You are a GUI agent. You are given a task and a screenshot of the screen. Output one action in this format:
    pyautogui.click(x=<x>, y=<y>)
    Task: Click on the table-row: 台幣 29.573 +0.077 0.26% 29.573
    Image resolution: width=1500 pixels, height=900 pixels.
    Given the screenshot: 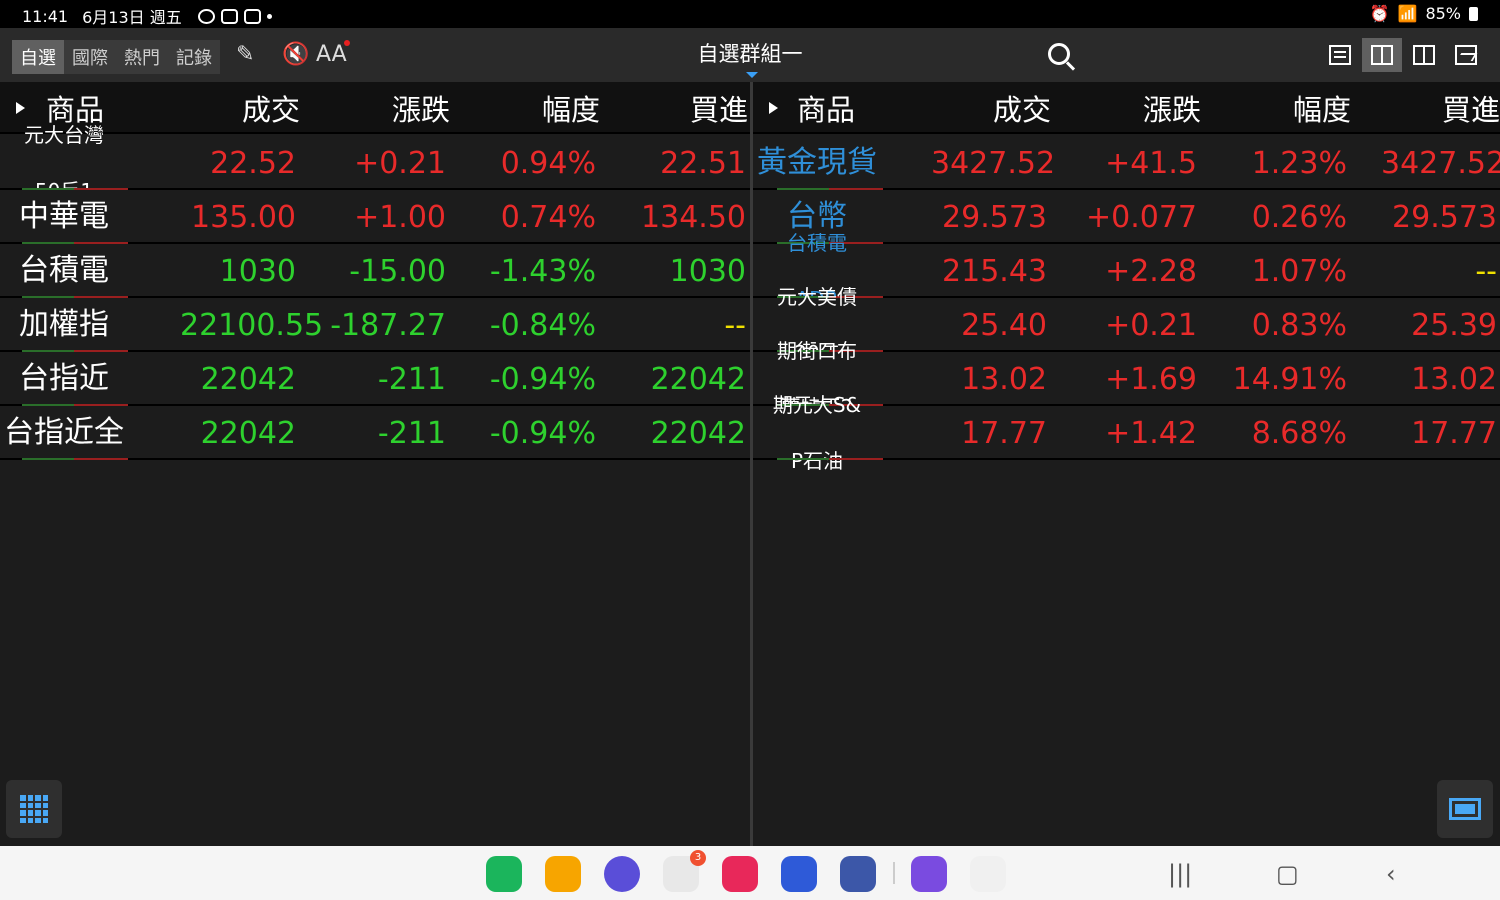 What is the action you would take?
    pyautogui.click(x=1126, y=217)
    